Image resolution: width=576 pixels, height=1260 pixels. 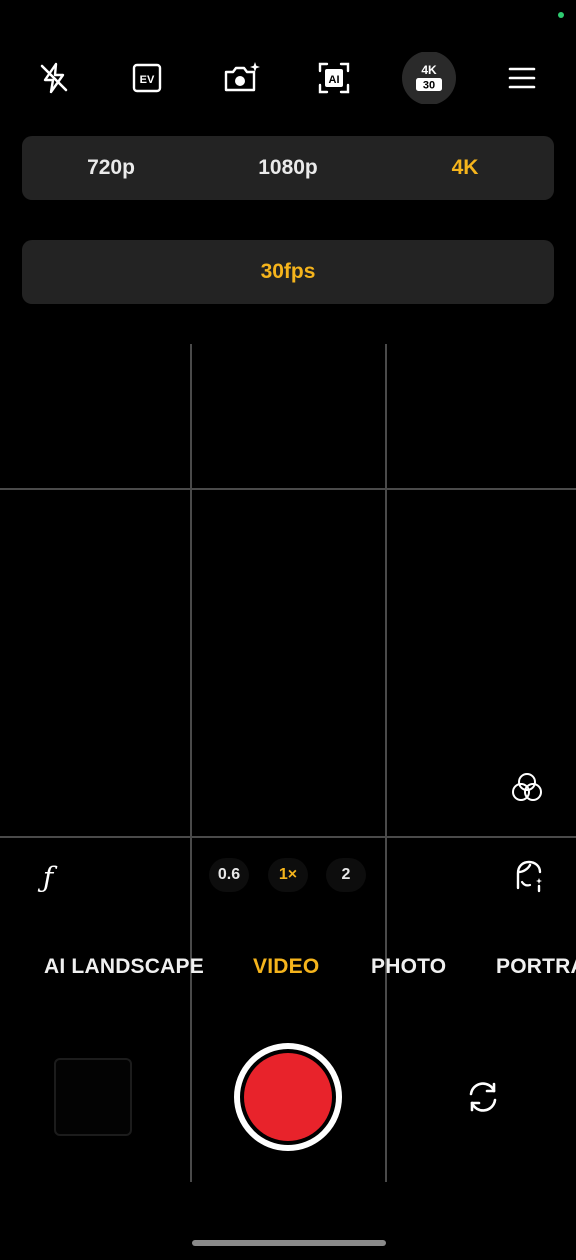 What do you see at coordinates (288, 78) in the screenshot?
I see `top-toolbar: EV AI 4K 30` at bounding box center [288, 78].